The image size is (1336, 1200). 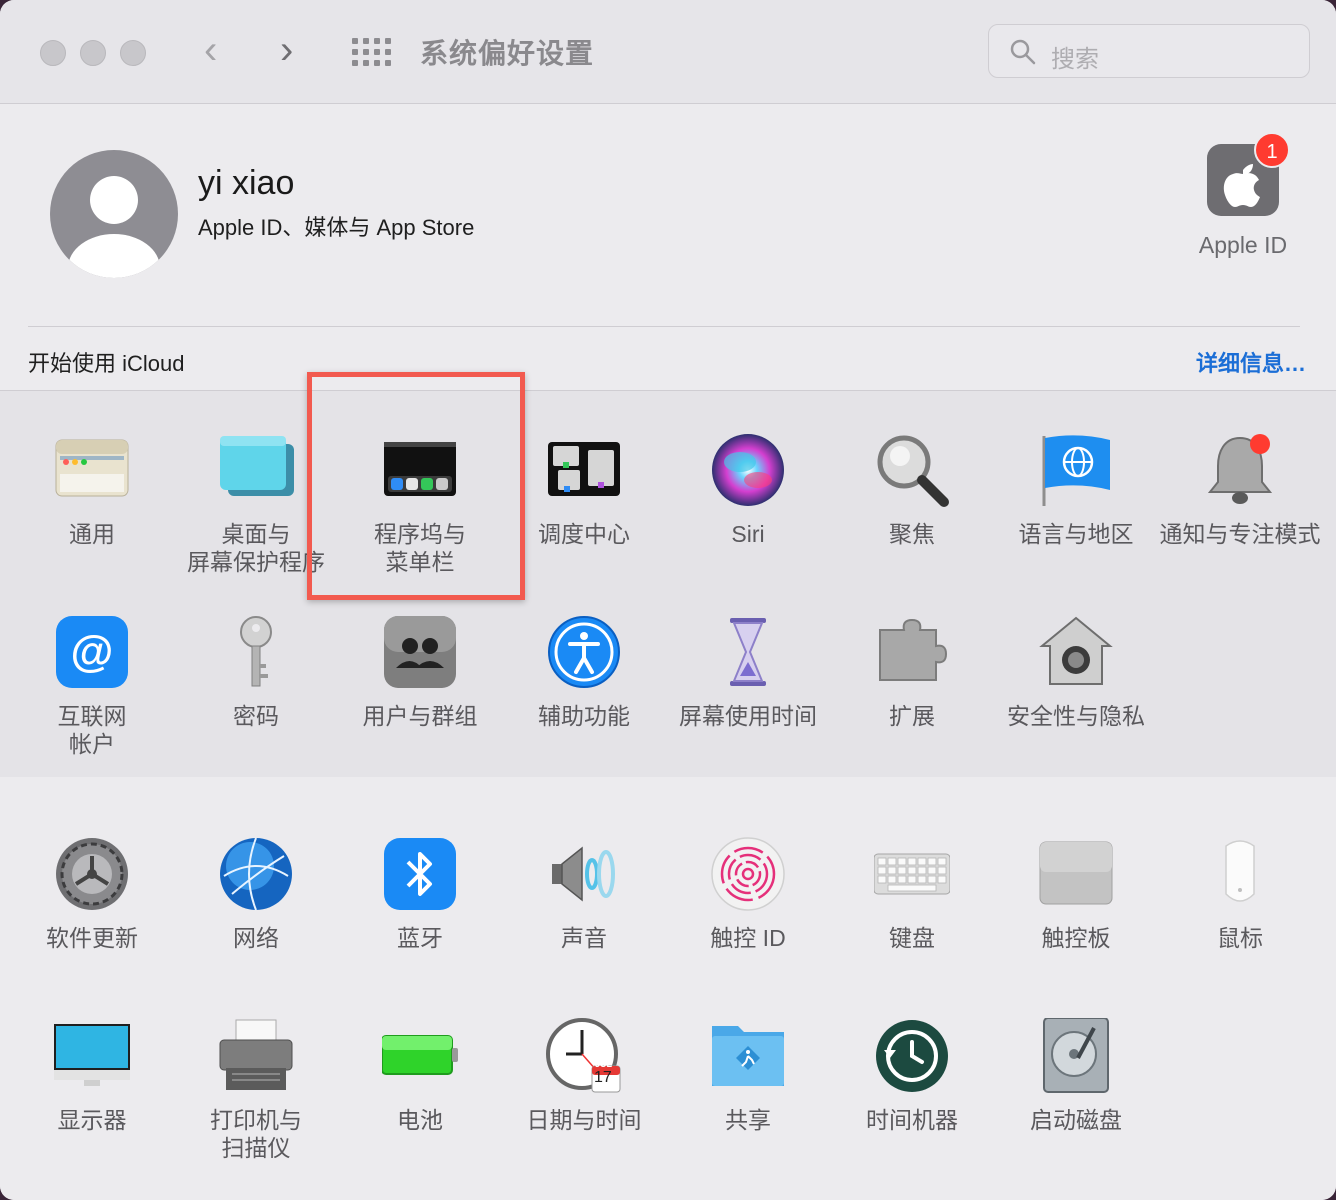 I want to click on pane-label: 蓝牙, so click(x=420, y=938).